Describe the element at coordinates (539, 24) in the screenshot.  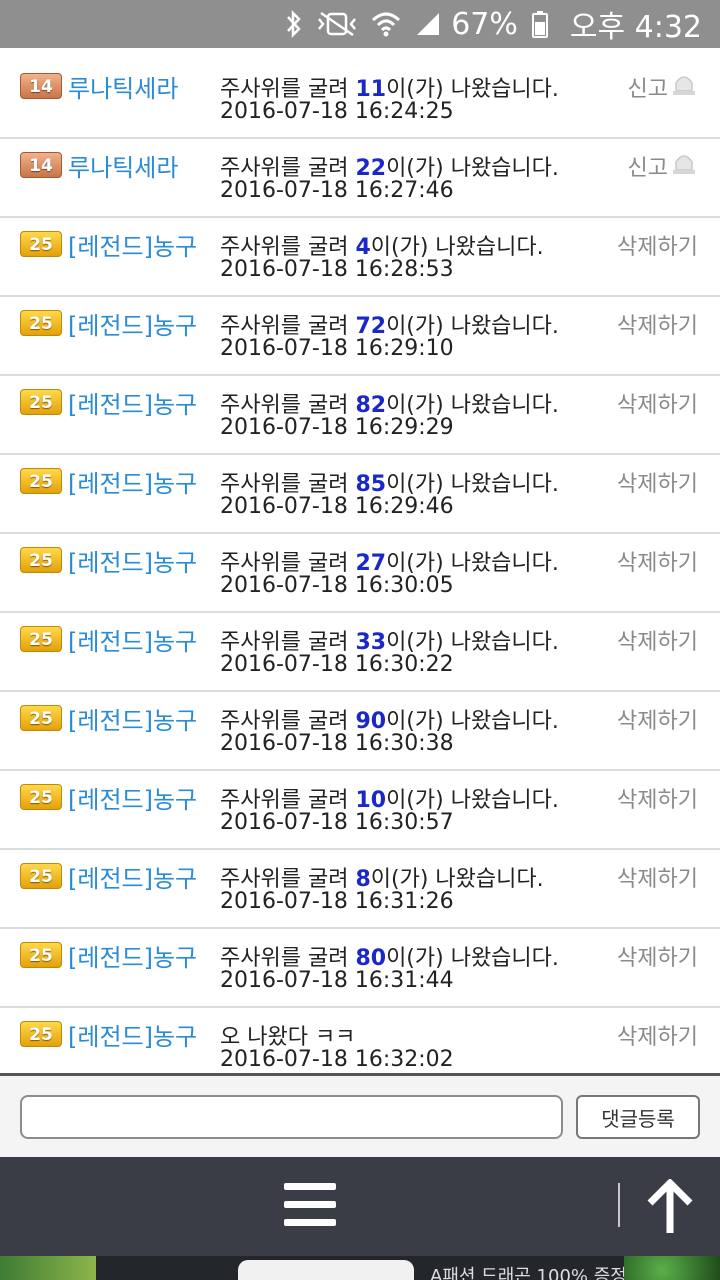
I see `battery-icon` at that location.